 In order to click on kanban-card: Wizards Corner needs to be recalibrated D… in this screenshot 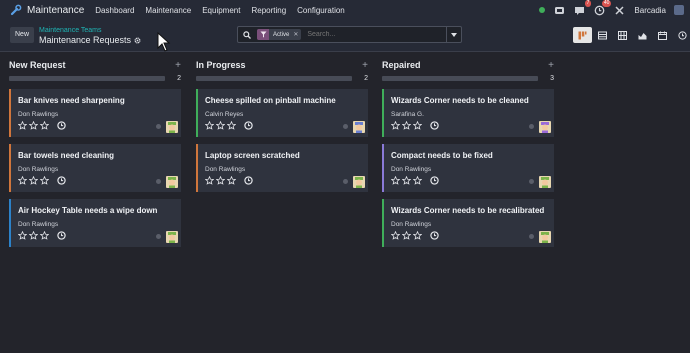, I will do `click(468, 223)`.